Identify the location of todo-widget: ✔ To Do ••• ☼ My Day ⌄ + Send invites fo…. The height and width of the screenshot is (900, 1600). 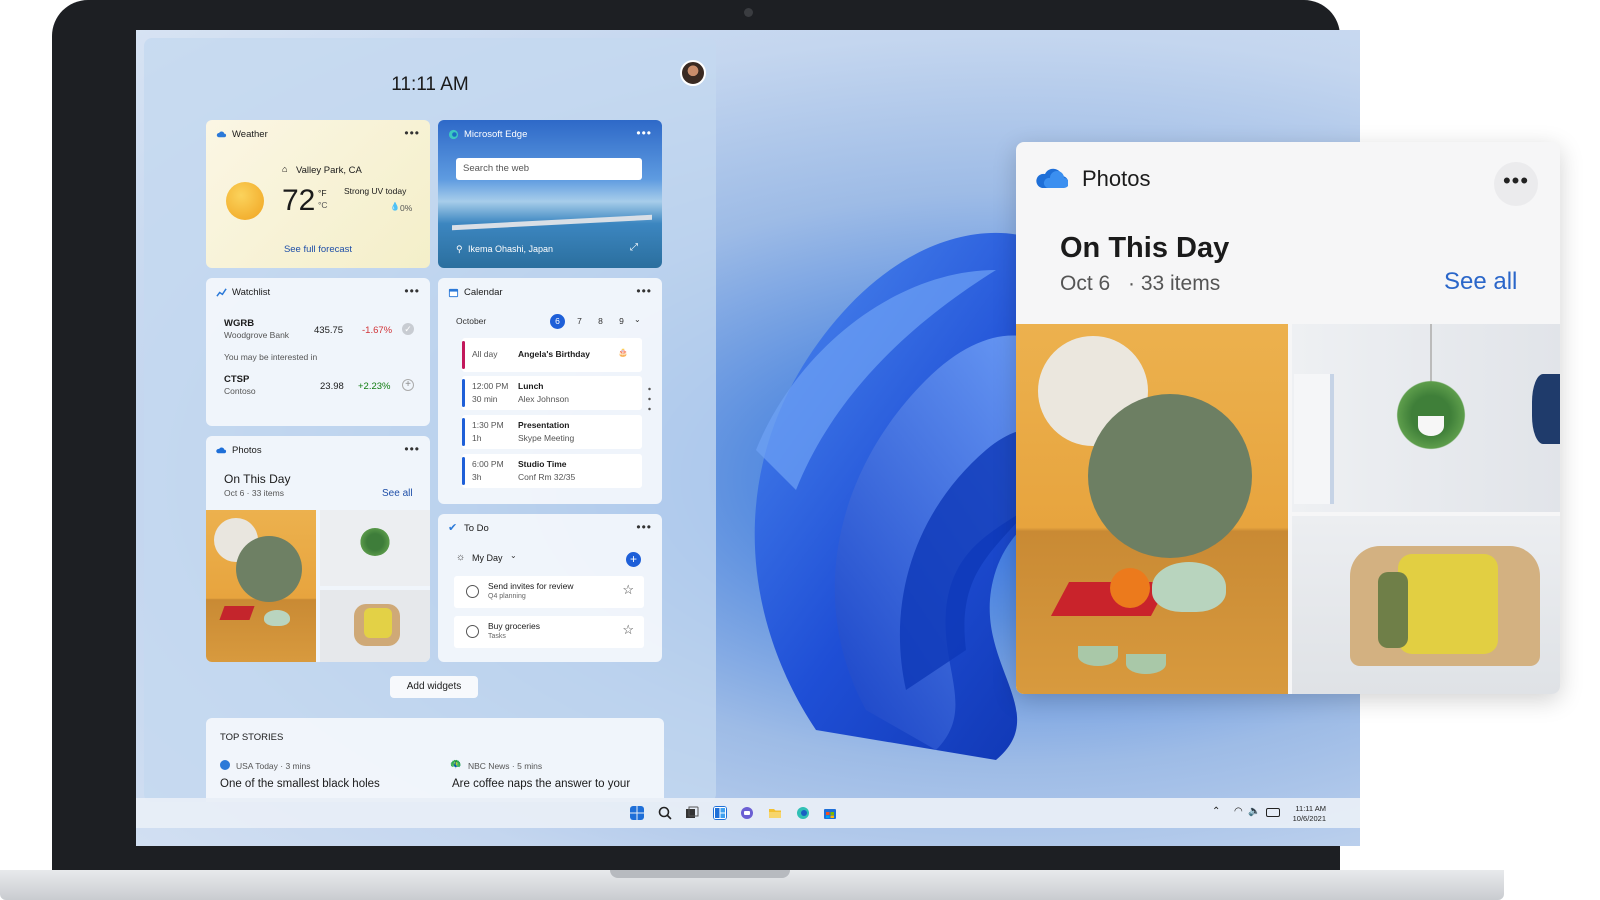
(550, 588).